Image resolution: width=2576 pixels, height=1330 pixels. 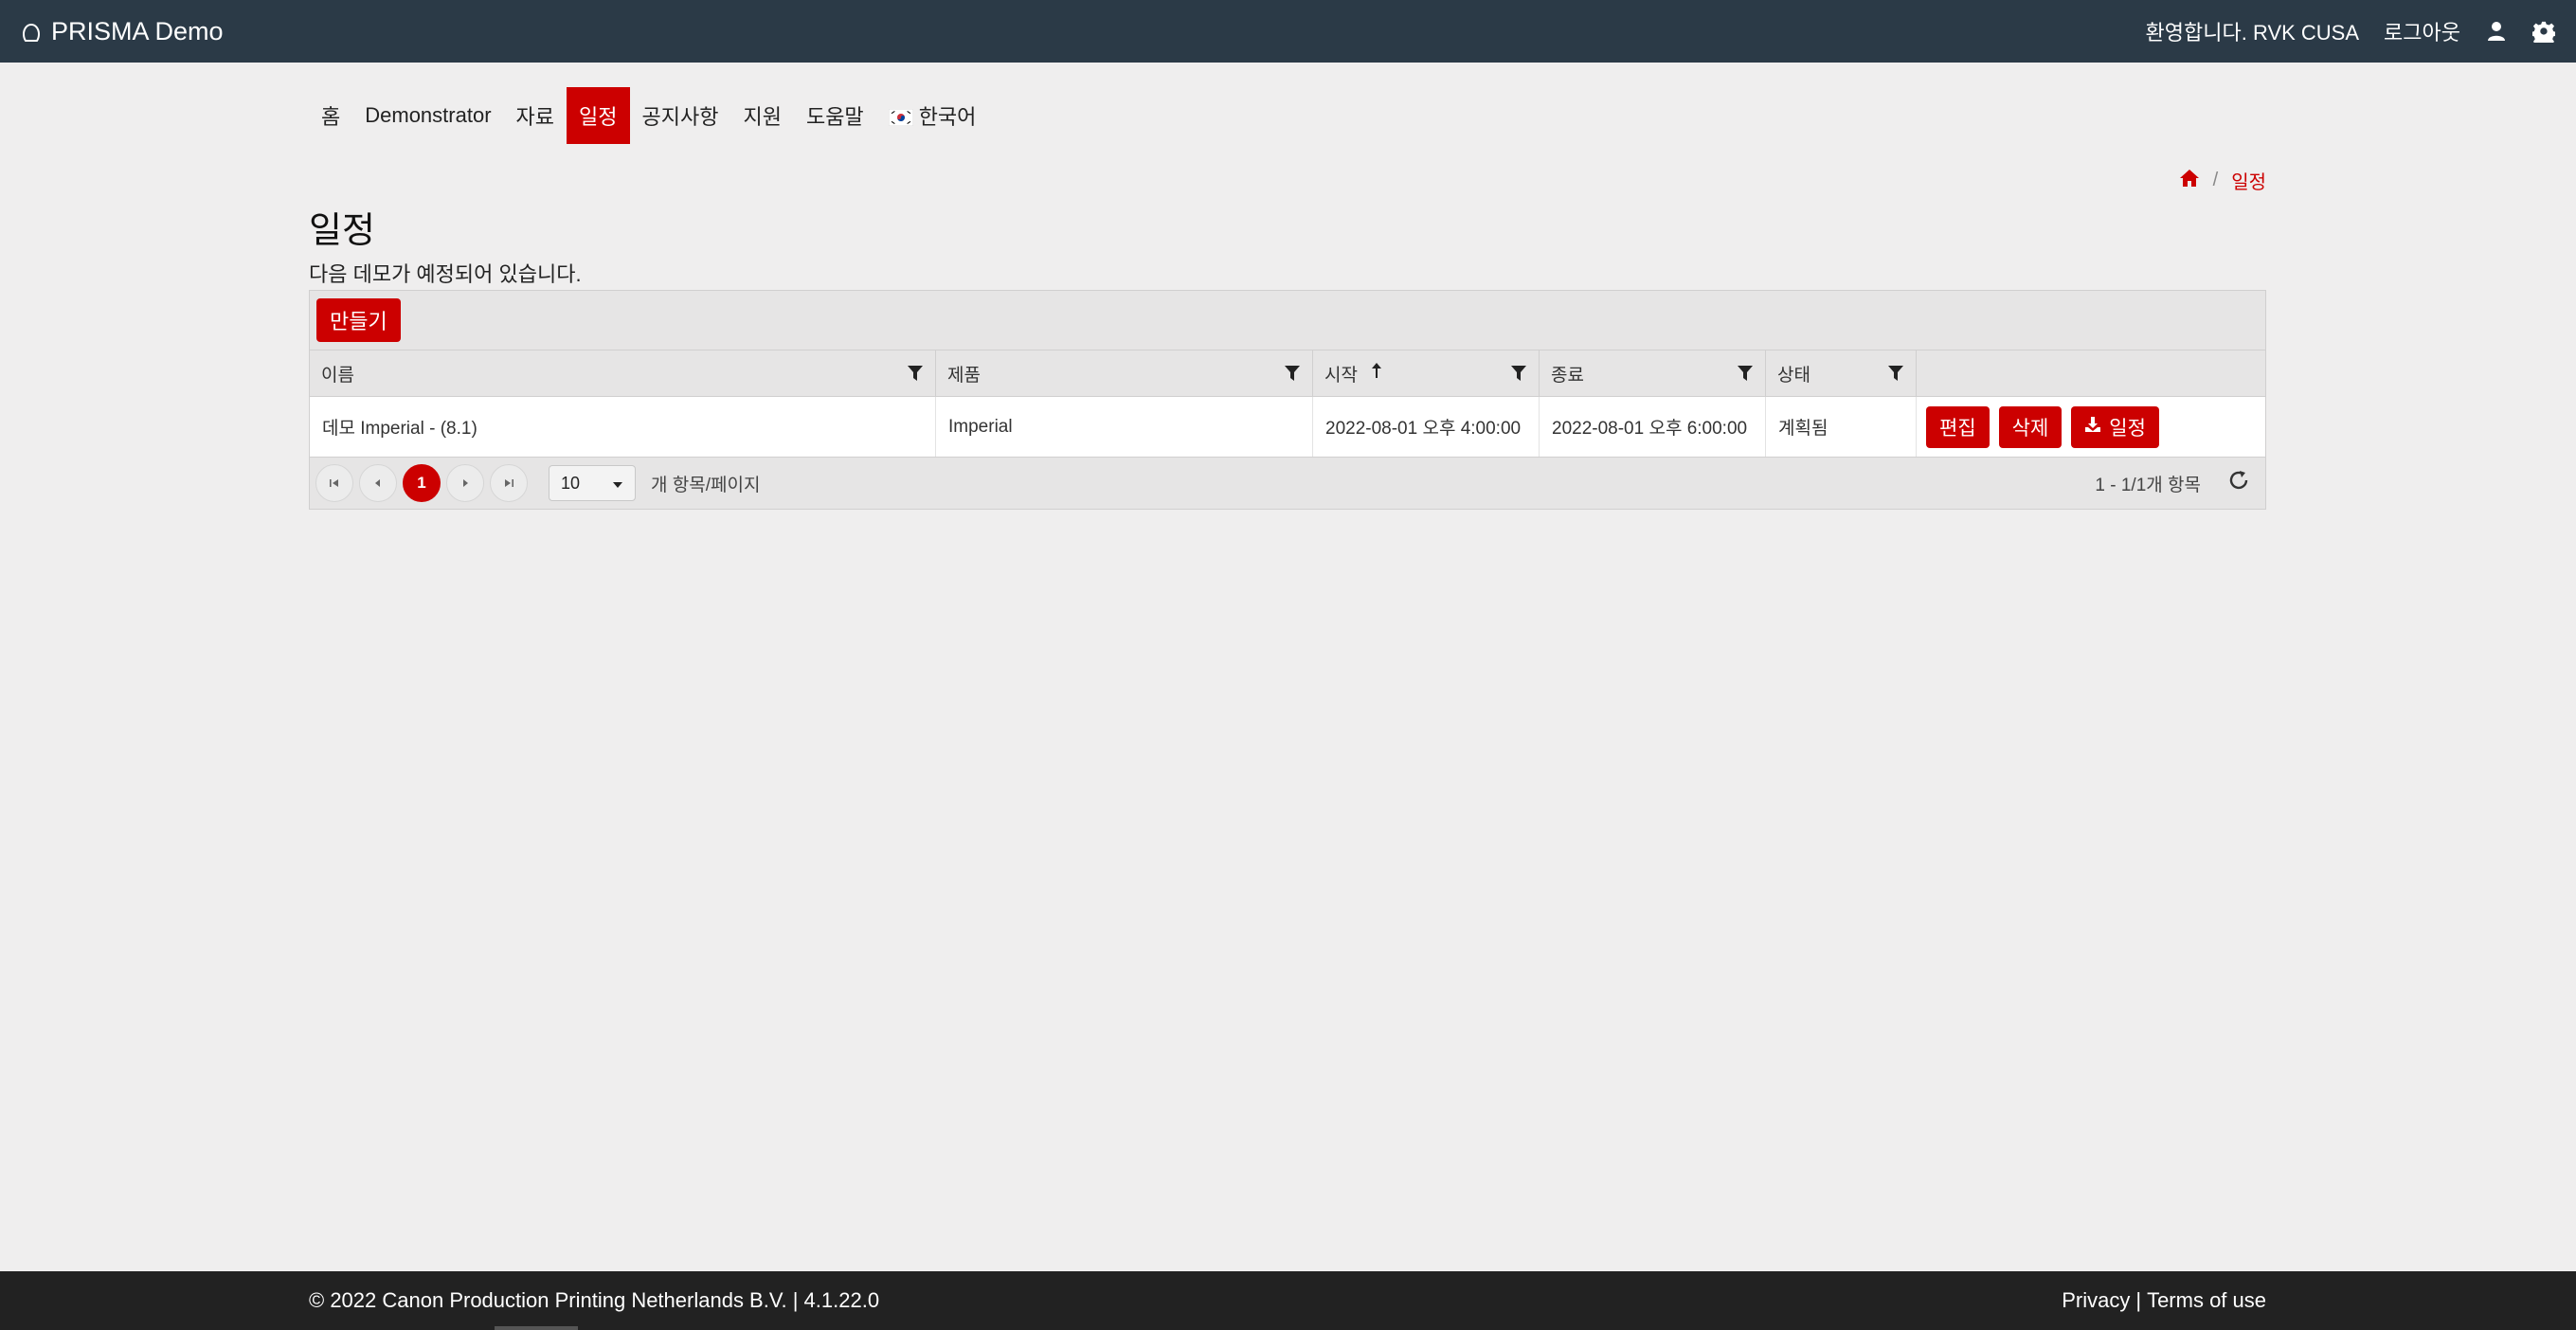 I want to click on top-bar: PRISMA Demo 환영합니다. RVK CUSA 로그아웃, so click(x=1288, y=31).